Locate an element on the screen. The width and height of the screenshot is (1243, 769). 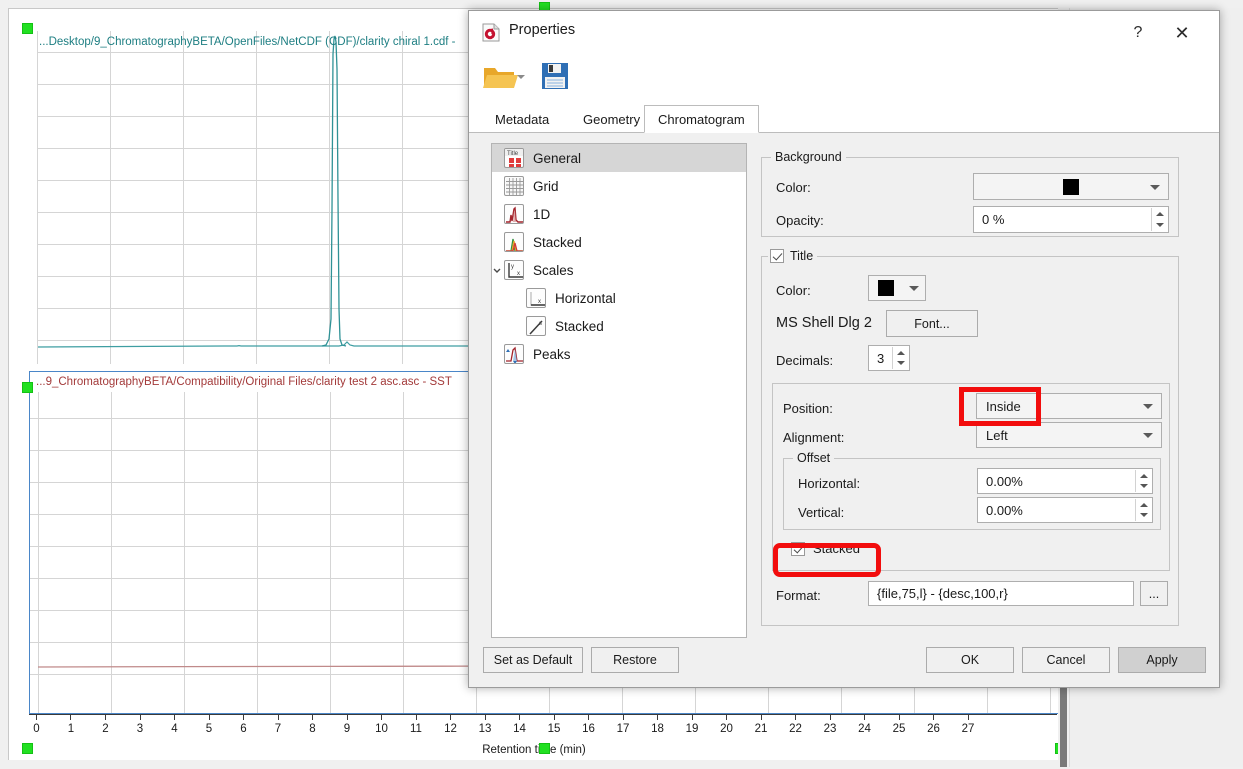
opacity-spinner is located at coordinates (1159, 219).